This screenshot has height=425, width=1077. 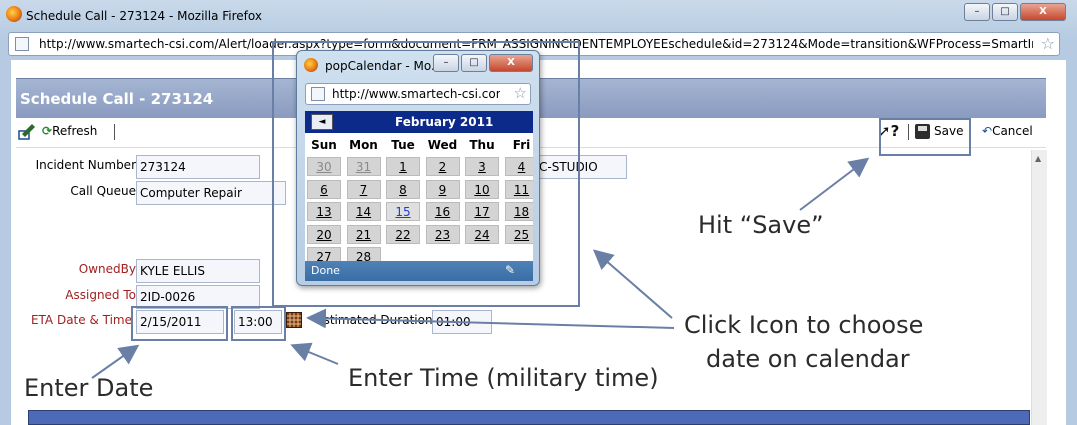 What do you see at coordinates (804, 325) in the screenshot?
I see `click-icon-annotation: Click Icon to choose` at bounding box center [804, 325].